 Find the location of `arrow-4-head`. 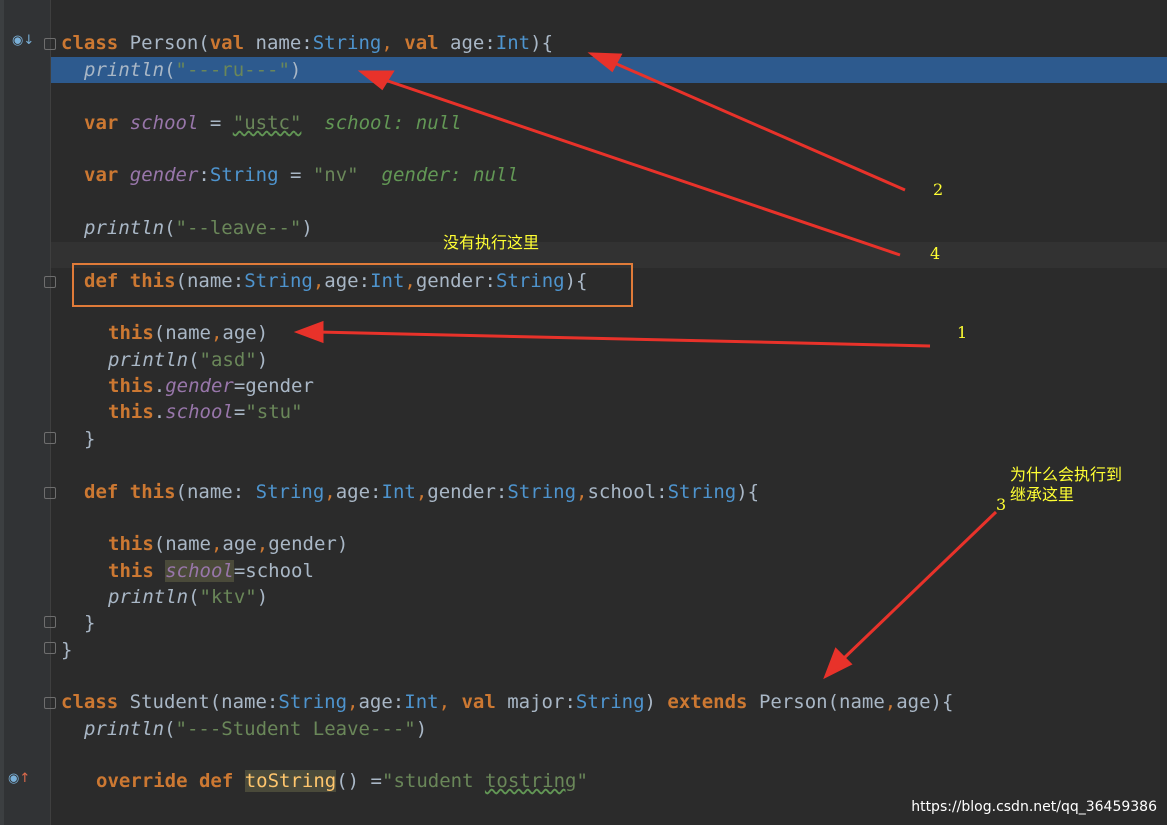

arrow-4-head is located at coordinates (376, 80).